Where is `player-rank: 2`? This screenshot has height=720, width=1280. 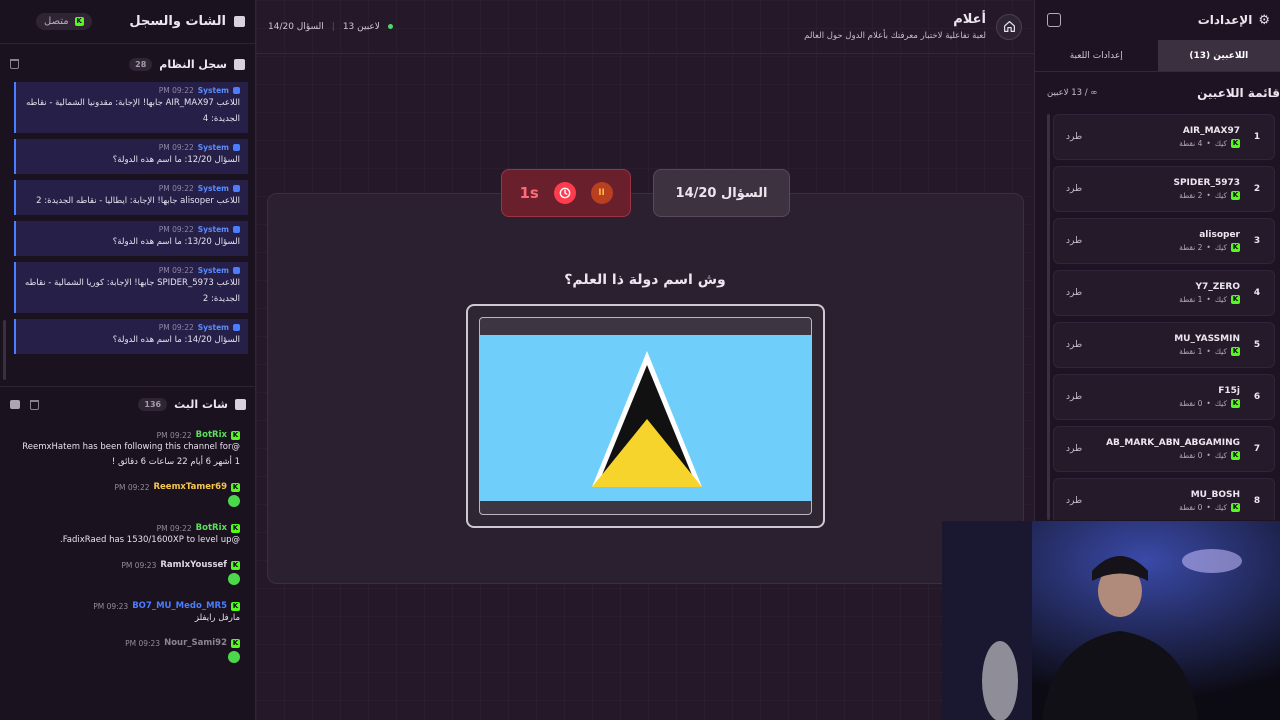 player-rank: 2 is located at coordinates (1257, 189).